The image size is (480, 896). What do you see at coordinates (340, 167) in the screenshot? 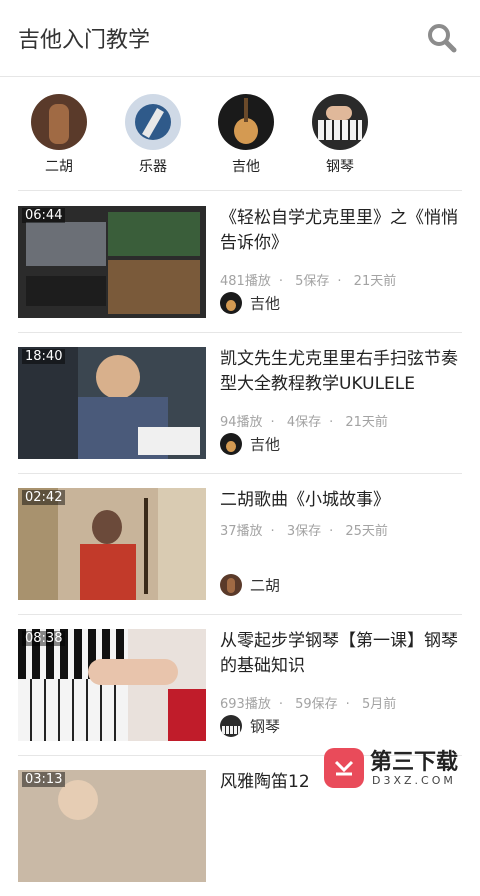
I see `category-label: 钢琴` at bounding box center [340, 167].